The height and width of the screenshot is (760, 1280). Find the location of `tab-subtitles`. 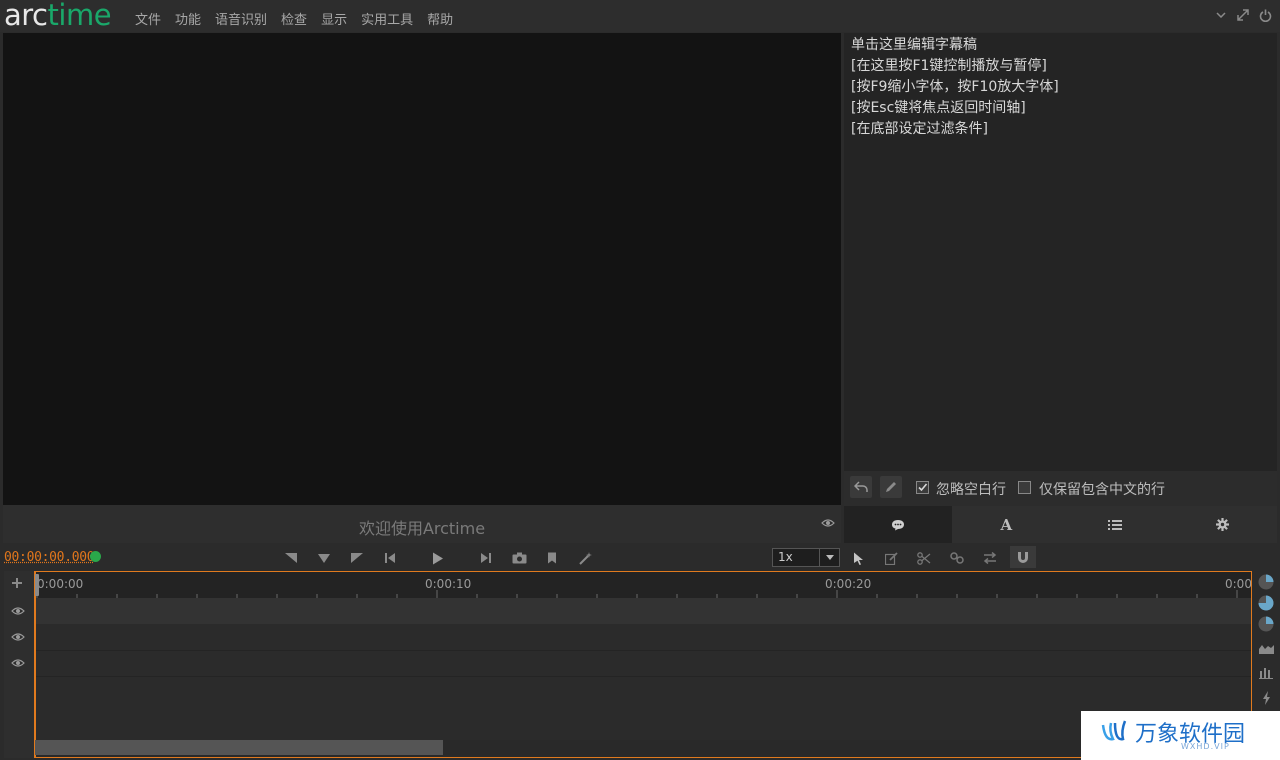

tab-subtitles is located at coordinates (898, 524).